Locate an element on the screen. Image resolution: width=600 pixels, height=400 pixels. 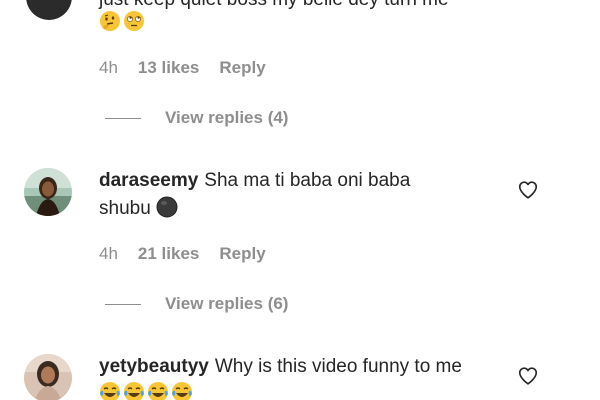
face-with-rolling-eyes-icon is located at coordinates (134, 21).